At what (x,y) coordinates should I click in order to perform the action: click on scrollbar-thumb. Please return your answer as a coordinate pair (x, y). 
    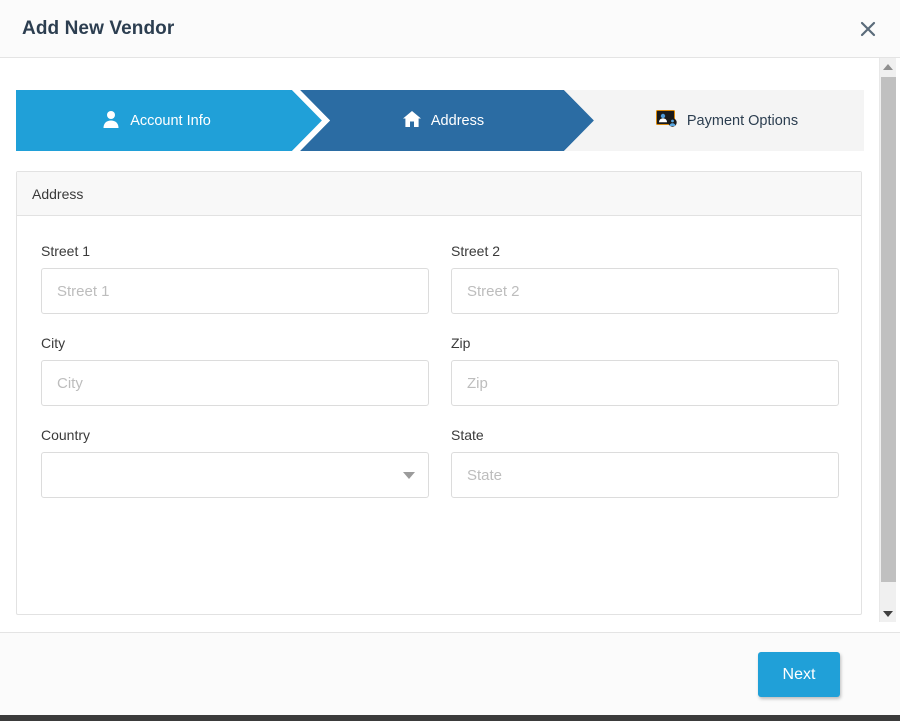
    Looking at the image, I should click on (888, 329).